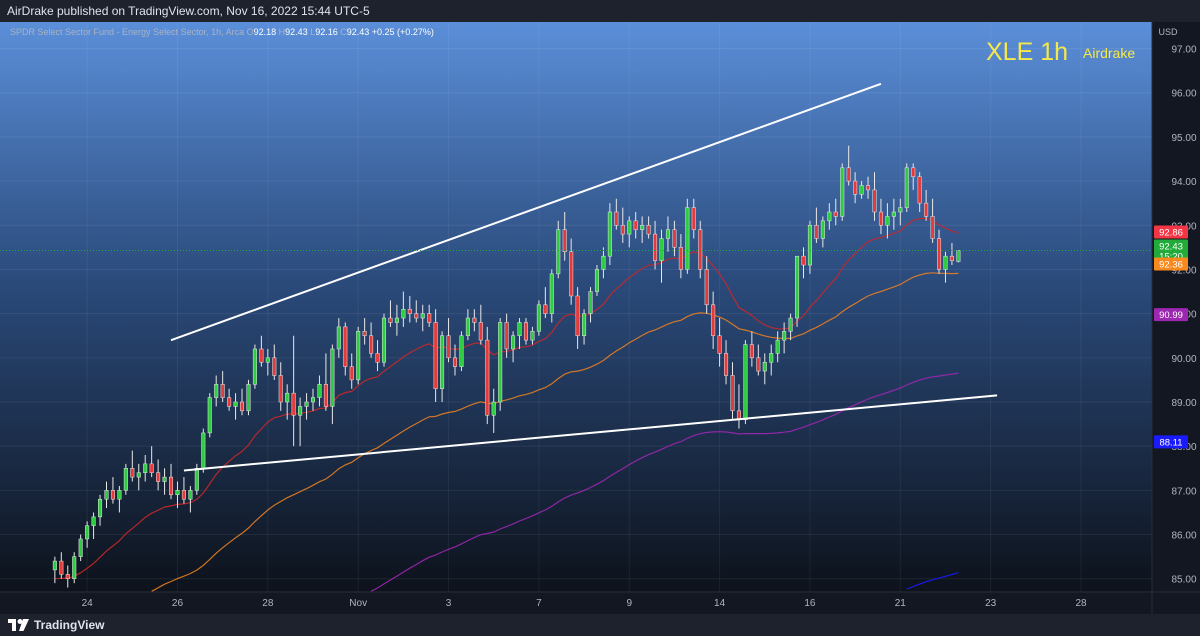 The width and height of the screenshot is (1200, 636). What do you see at coordinates (1183, 580) in the screenshot?
I see `y-tick-label: 85.00` at bounding box center [1183, 580].